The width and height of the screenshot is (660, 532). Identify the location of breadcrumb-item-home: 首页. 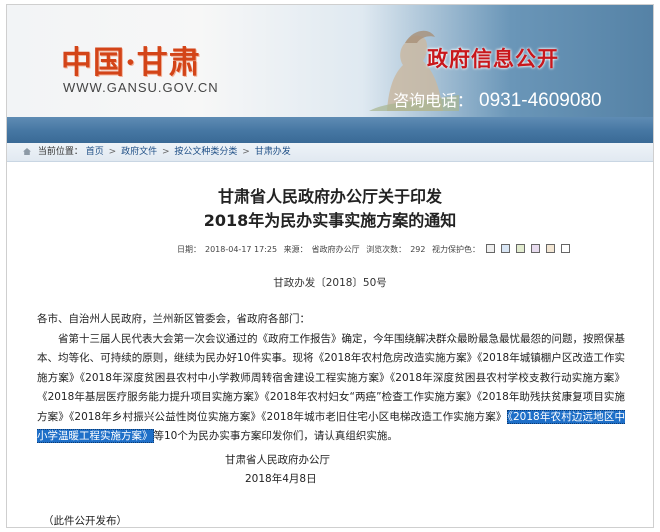
(95, 152).